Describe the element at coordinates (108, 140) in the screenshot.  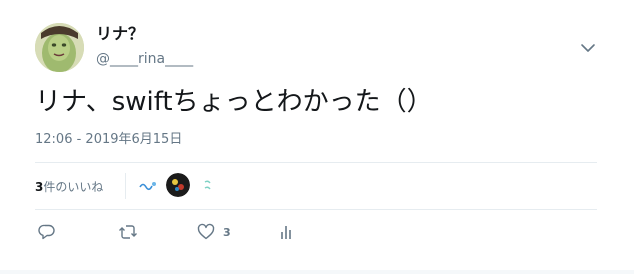
I see `tweet-timestamp: 12:06 - 2019年6月15日` at that location.